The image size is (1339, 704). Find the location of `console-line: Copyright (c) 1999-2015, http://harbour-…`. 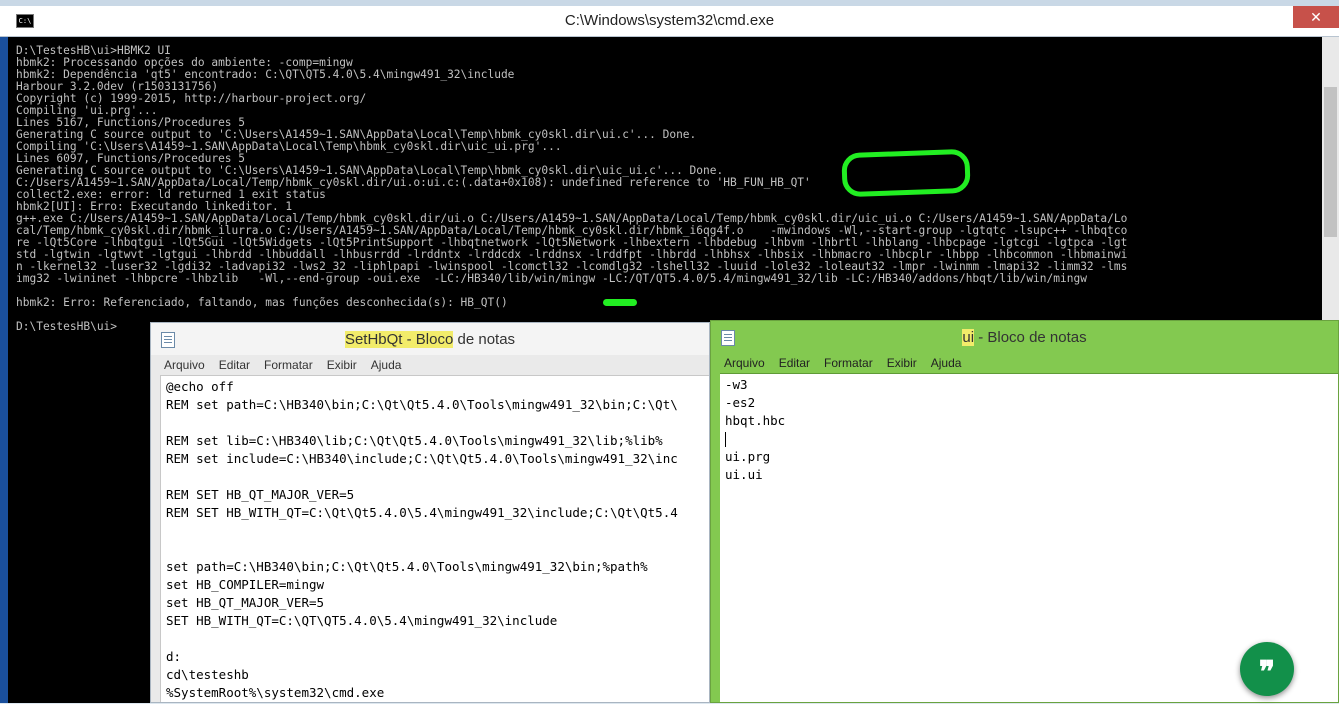

console-line: Copyright (c) 1999-2015, http://harbour-… is located at coordinates (191, 98).